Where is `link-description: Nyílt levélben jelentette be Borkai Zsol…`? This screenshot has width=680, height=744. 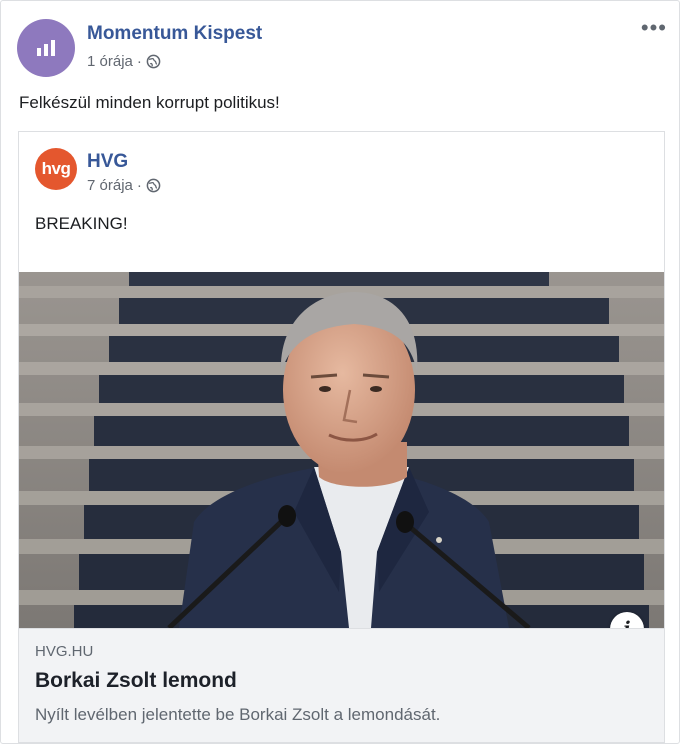 link-description: Nyílt levélben jelentette be Borkai Zsol… is located at coordinates (238, 714).